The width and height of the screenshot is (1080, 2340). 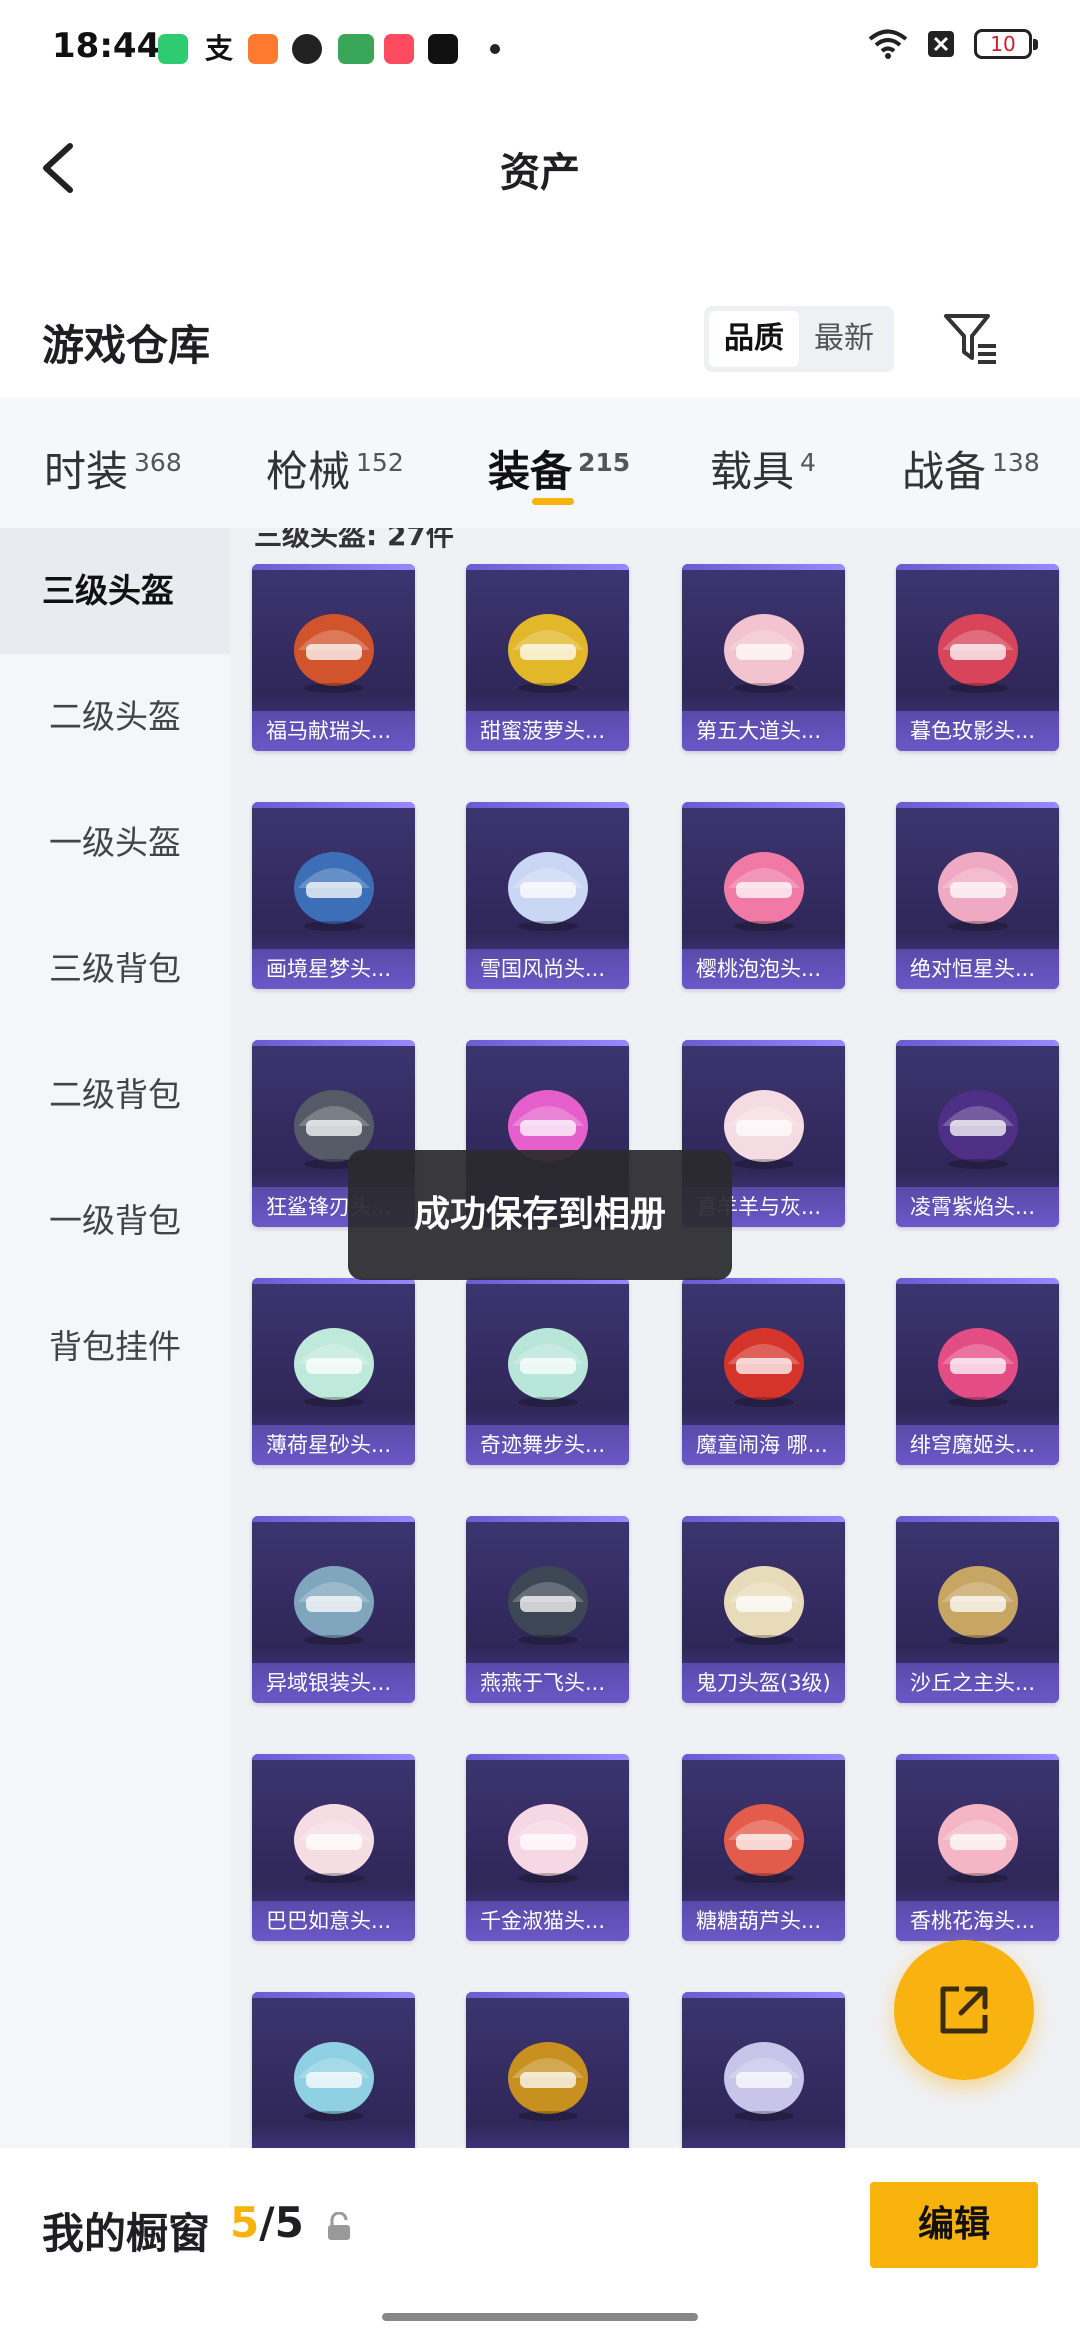 I want to click on sidebar-item-level3-backpack: 三级背包, so click(x=115, y=969).